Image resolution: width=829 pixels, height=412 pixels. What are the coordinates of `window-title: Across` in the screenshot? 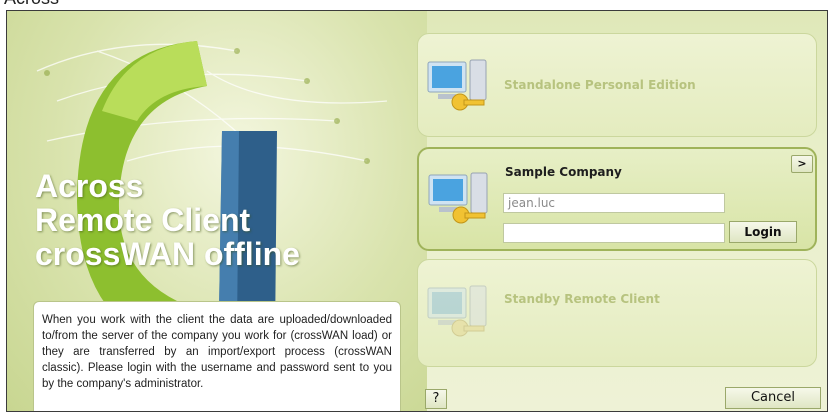 It's located at (31, 4).